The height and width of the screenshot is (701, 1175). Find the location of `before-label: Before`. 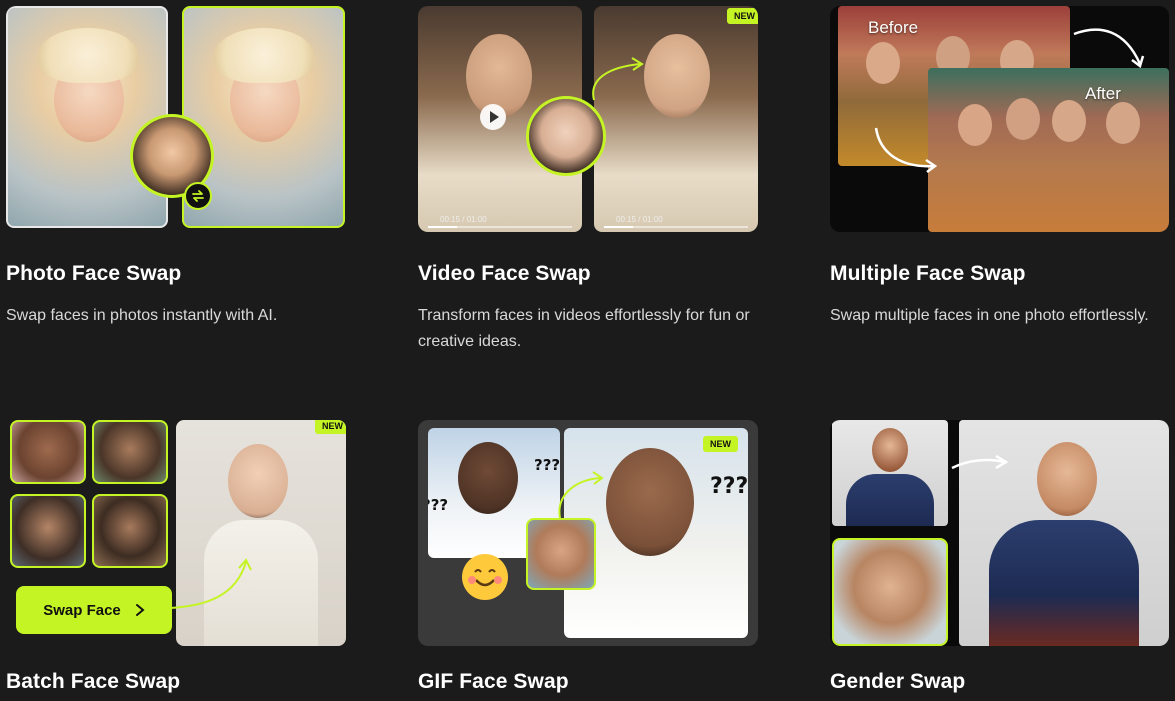

before-label: Before is located at coordinates (893, 27).